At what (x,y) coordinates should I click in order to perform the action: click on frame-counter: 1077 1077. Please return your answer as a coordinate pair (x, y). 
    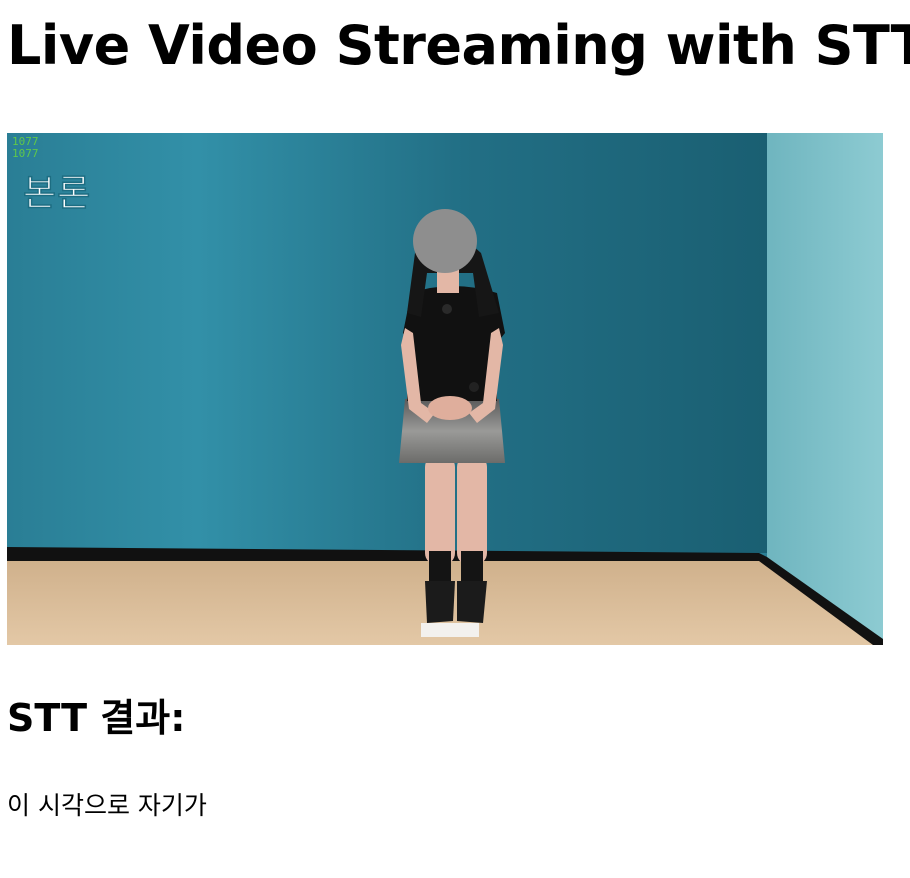
    Looking at the image, I should click on (25, 148).